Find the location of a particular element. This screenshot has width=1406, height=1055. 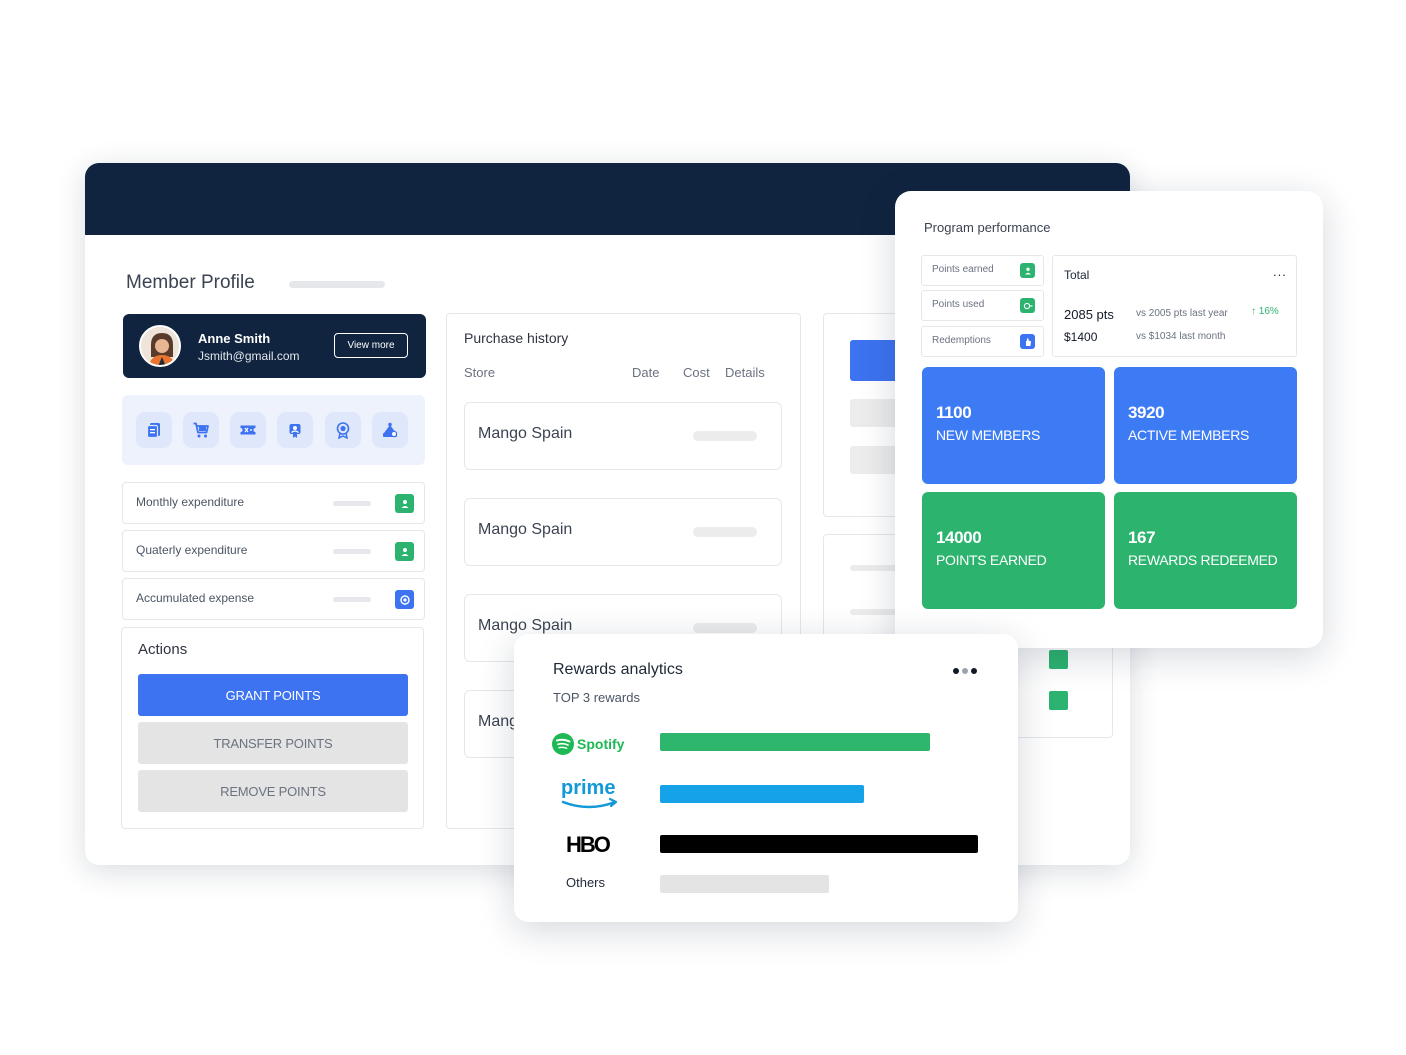

cart-icon is located at coordinates (201, 430).